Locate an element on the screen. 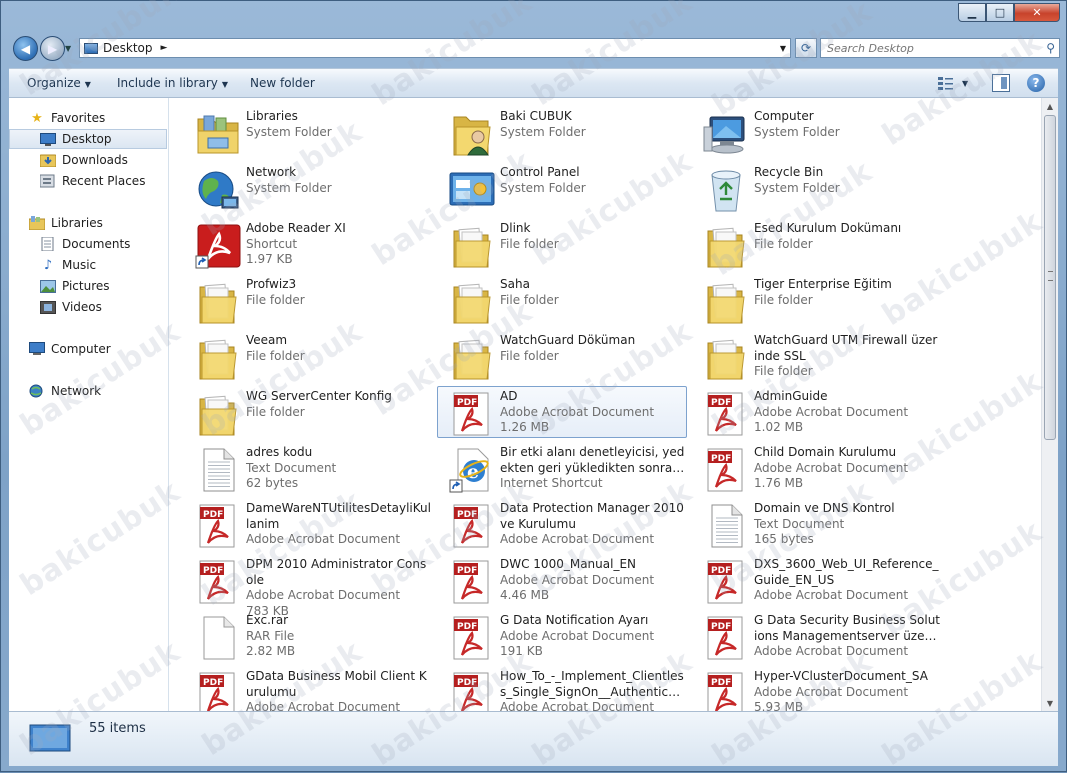  recent-pages-dropdown: ▼ is located at coordinates (68, 48).